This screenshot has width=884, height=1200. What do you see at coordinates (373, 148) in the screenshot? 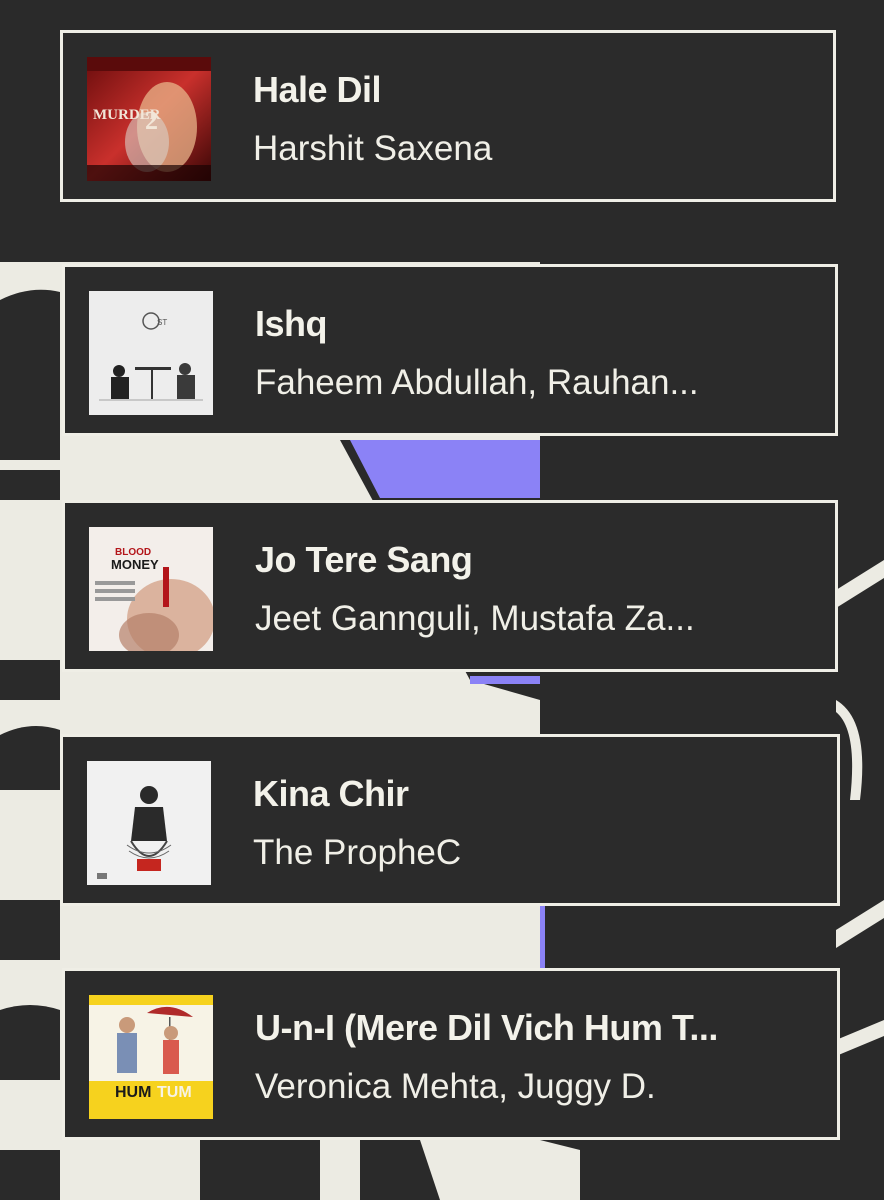
I see `track-artist: Harshit Saxena` at bounding box center [373, 148].